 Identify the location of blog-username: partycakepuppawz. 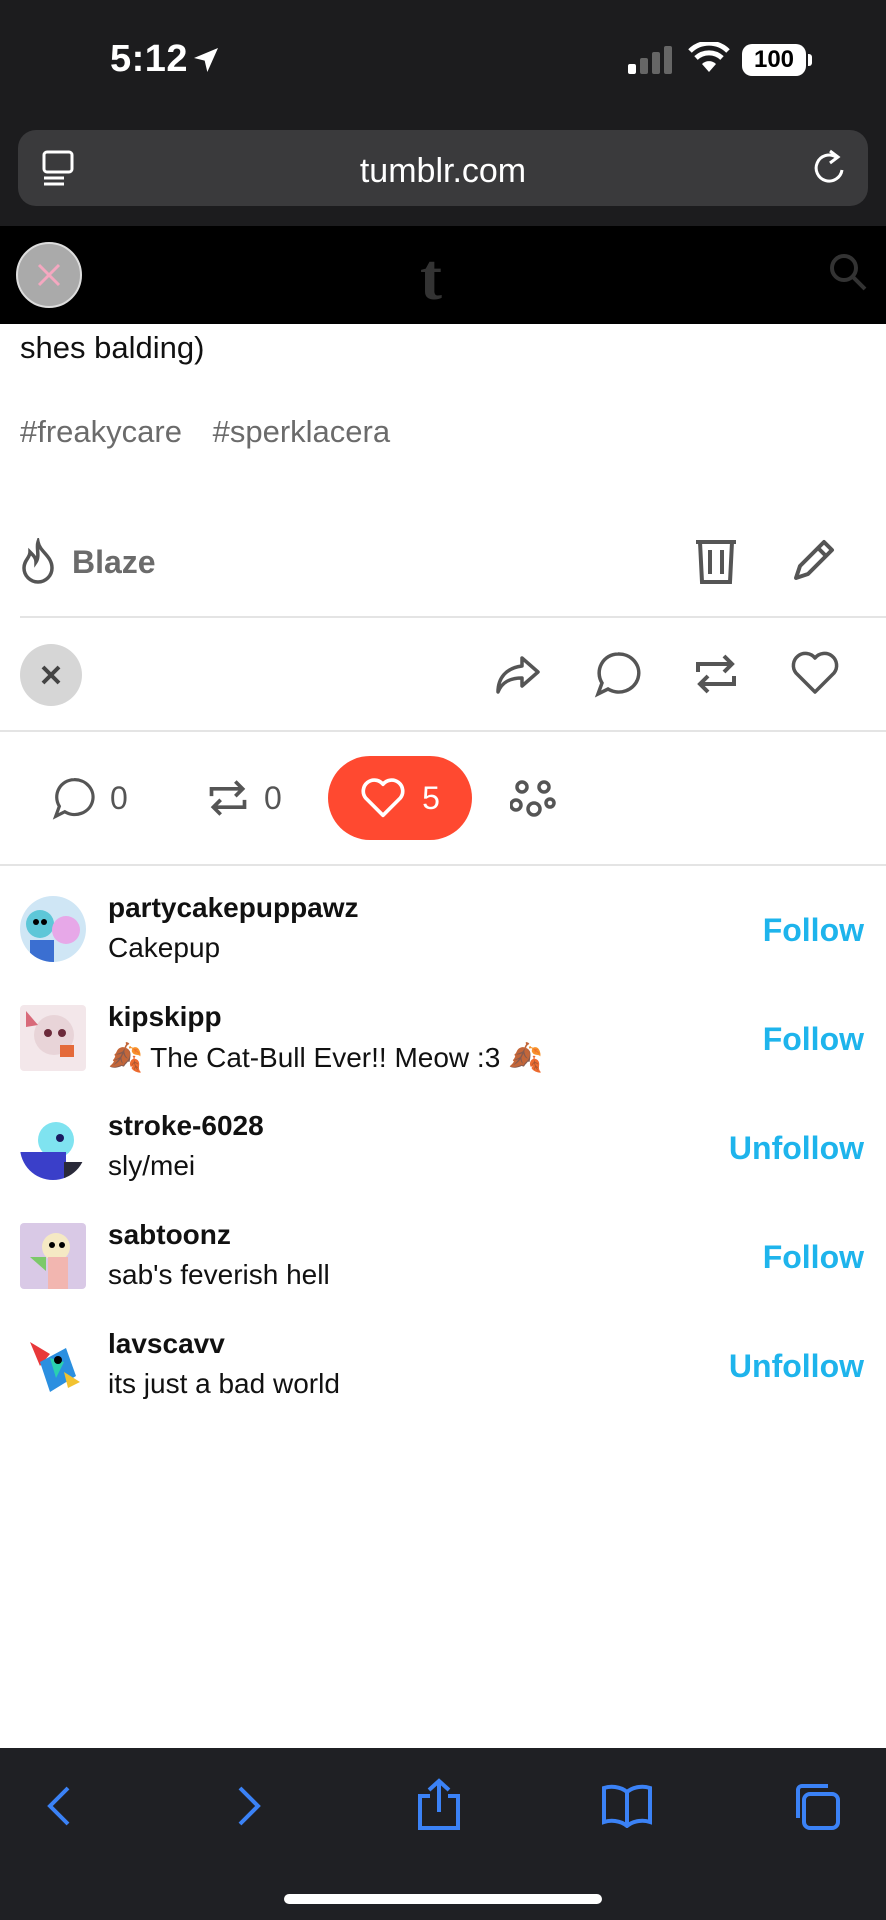
(233, 908).